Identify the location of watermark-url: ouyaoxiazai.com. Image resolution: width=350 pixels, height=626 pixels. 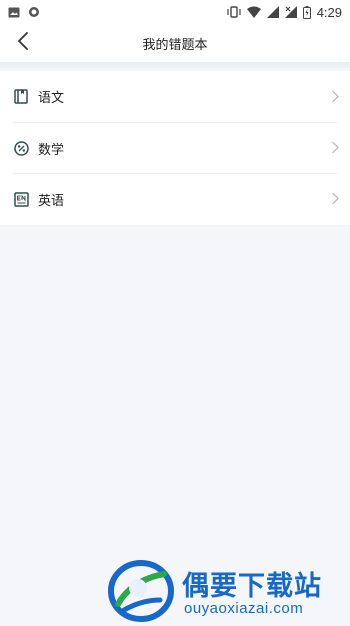
(244, 608).